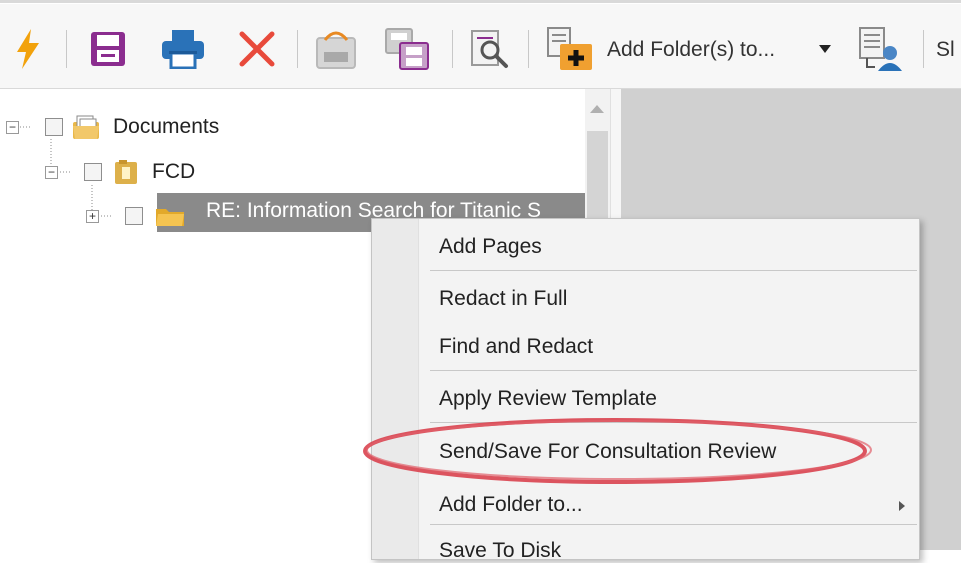 Image resolution: width=961 pixels, height=563 pixels. I want to click on find-redact-icon, so click(490, 49).